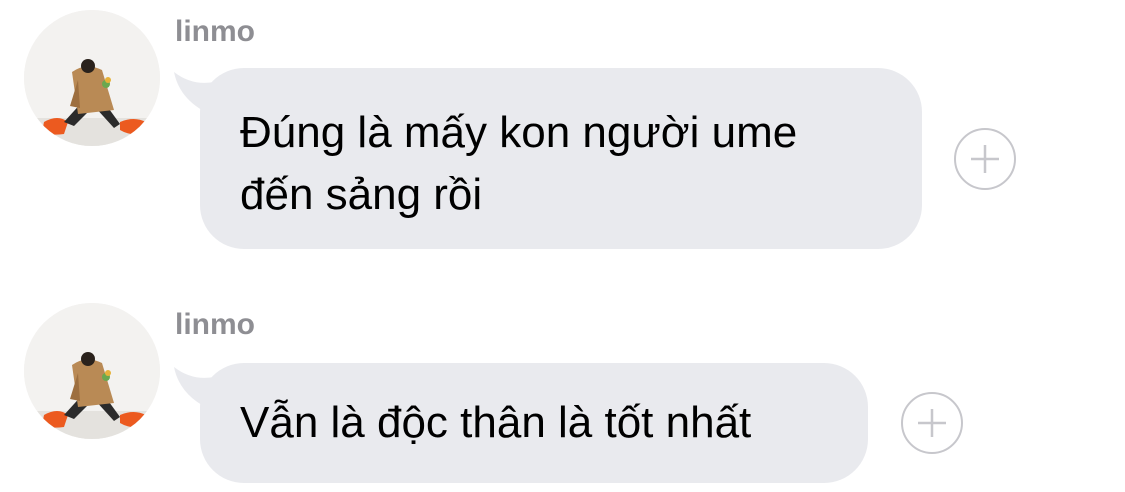  I want to click on message-bubble: Vẫn là độc thân là tốt nhất, so click(534, 423).